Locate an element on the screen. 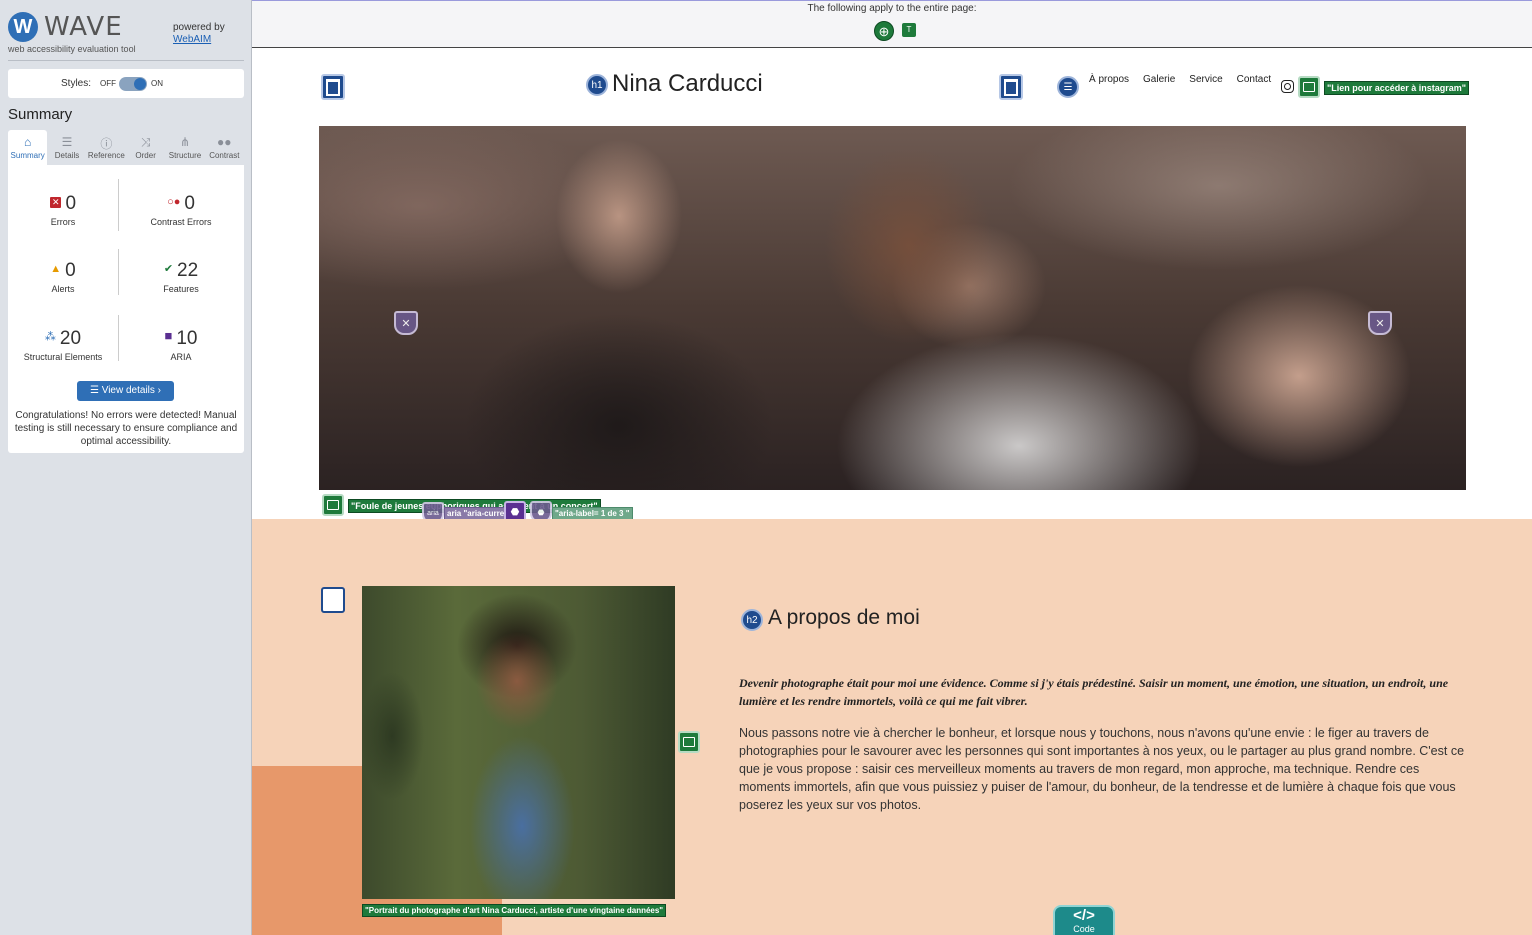  styles-toggle-box: Styles: OFF ON is located at coordinates (126, 83).